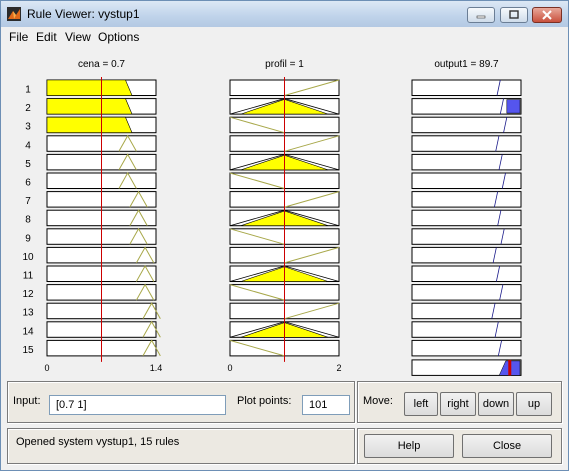  Describe the element at coordinates (459, 446) in the screenshot. I see `actions-panel: Help Close` at that location.